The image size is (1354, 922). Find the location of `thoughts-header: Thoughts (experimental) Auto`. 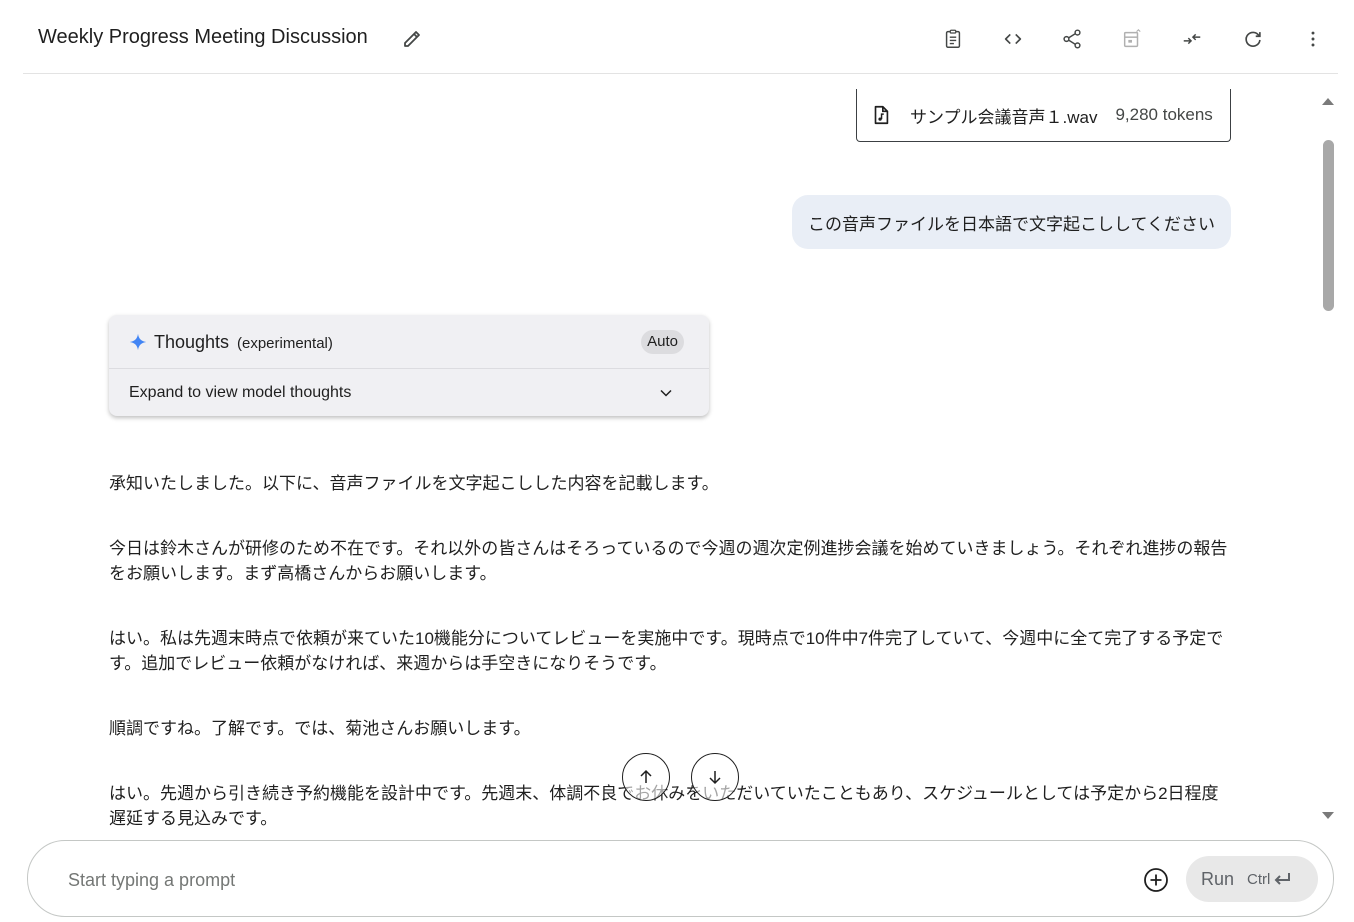

thoughts-header: Thoughts (experimental) Auto is located at coordinates (409, 342).